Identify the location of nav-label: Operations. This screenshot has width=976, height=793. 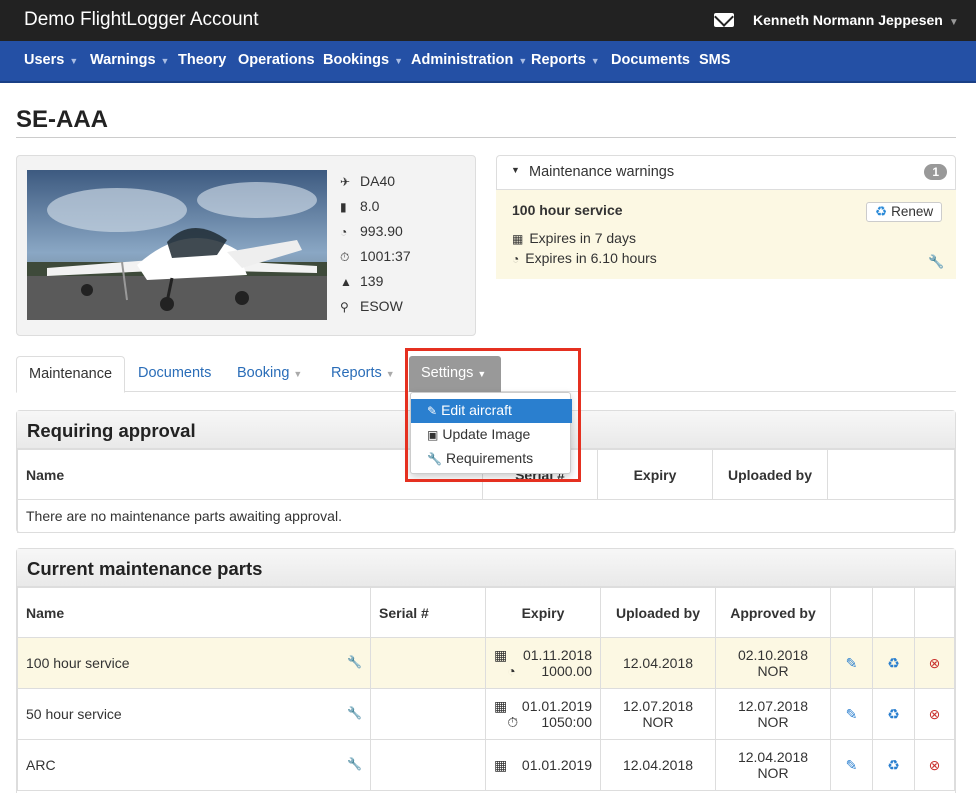
(276, 60).